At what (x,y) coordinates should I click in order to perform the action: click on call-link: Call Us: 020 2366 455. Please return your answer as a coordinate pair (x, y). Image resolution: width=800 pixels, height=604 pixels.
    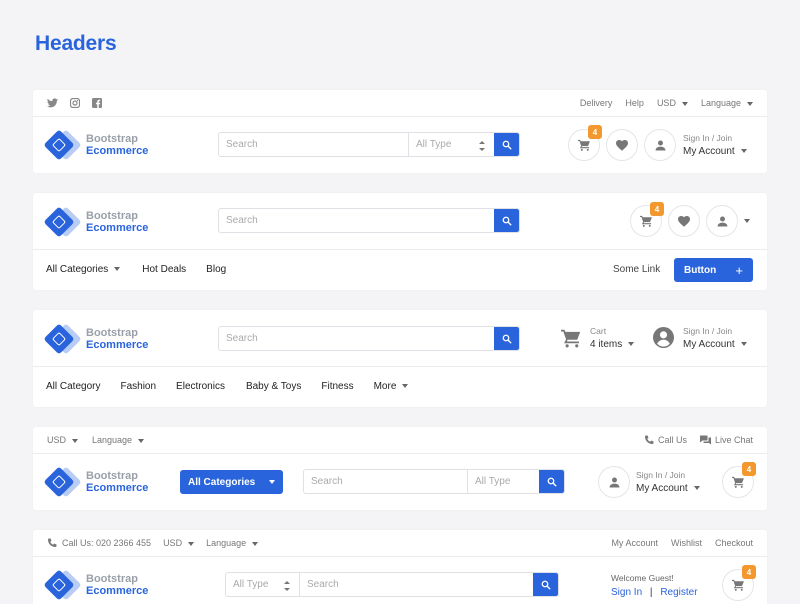
    Looking at the image, I should click on (99, 543).